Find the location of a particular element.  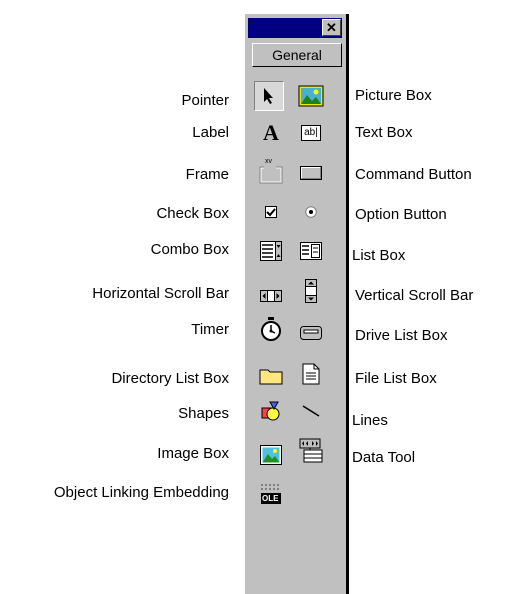

pointer-icon is located at coordinates (268, 96).